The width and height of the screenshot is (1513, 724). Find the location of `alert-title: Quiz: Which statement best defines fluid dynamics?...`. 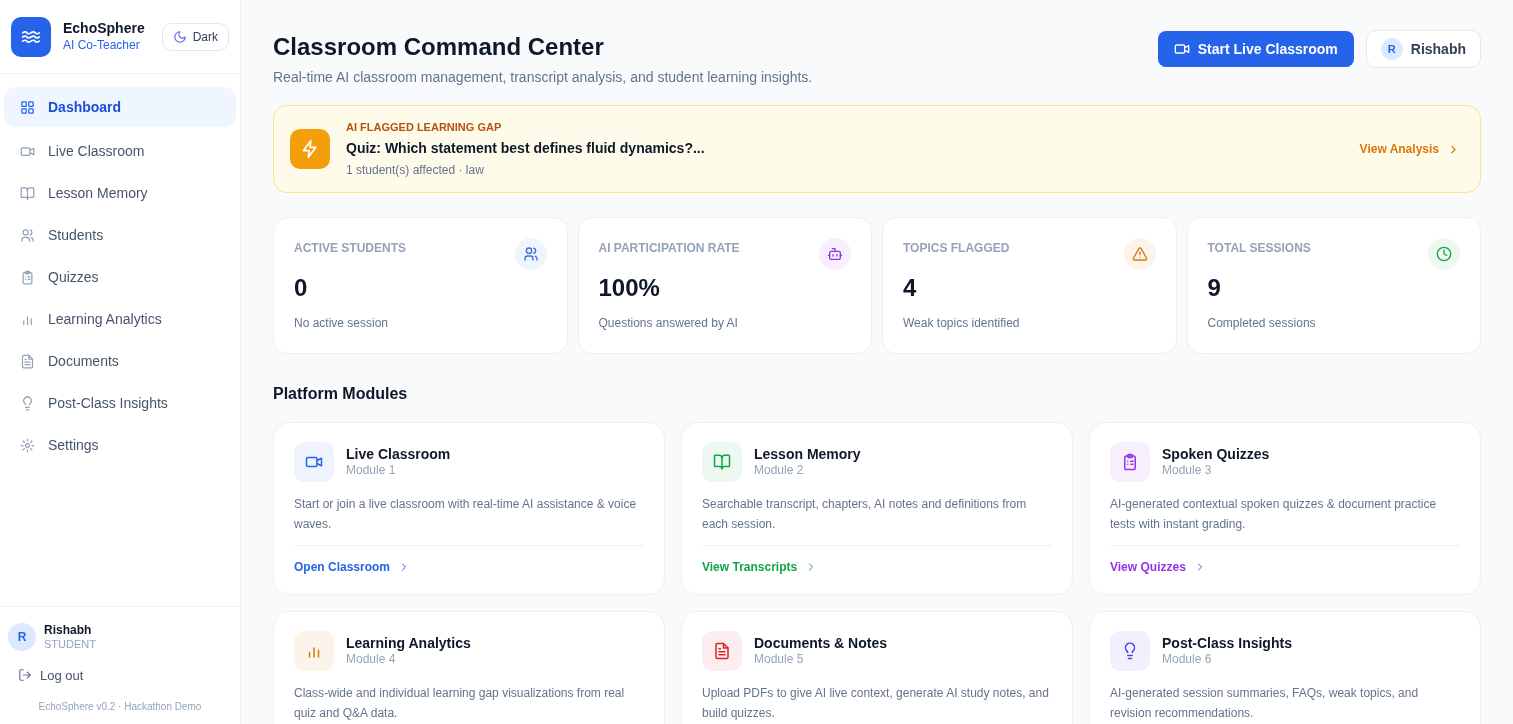

alert-title: Quiz: Which statement best defines fluid dynamics?... is located at coordinates (525, 148).